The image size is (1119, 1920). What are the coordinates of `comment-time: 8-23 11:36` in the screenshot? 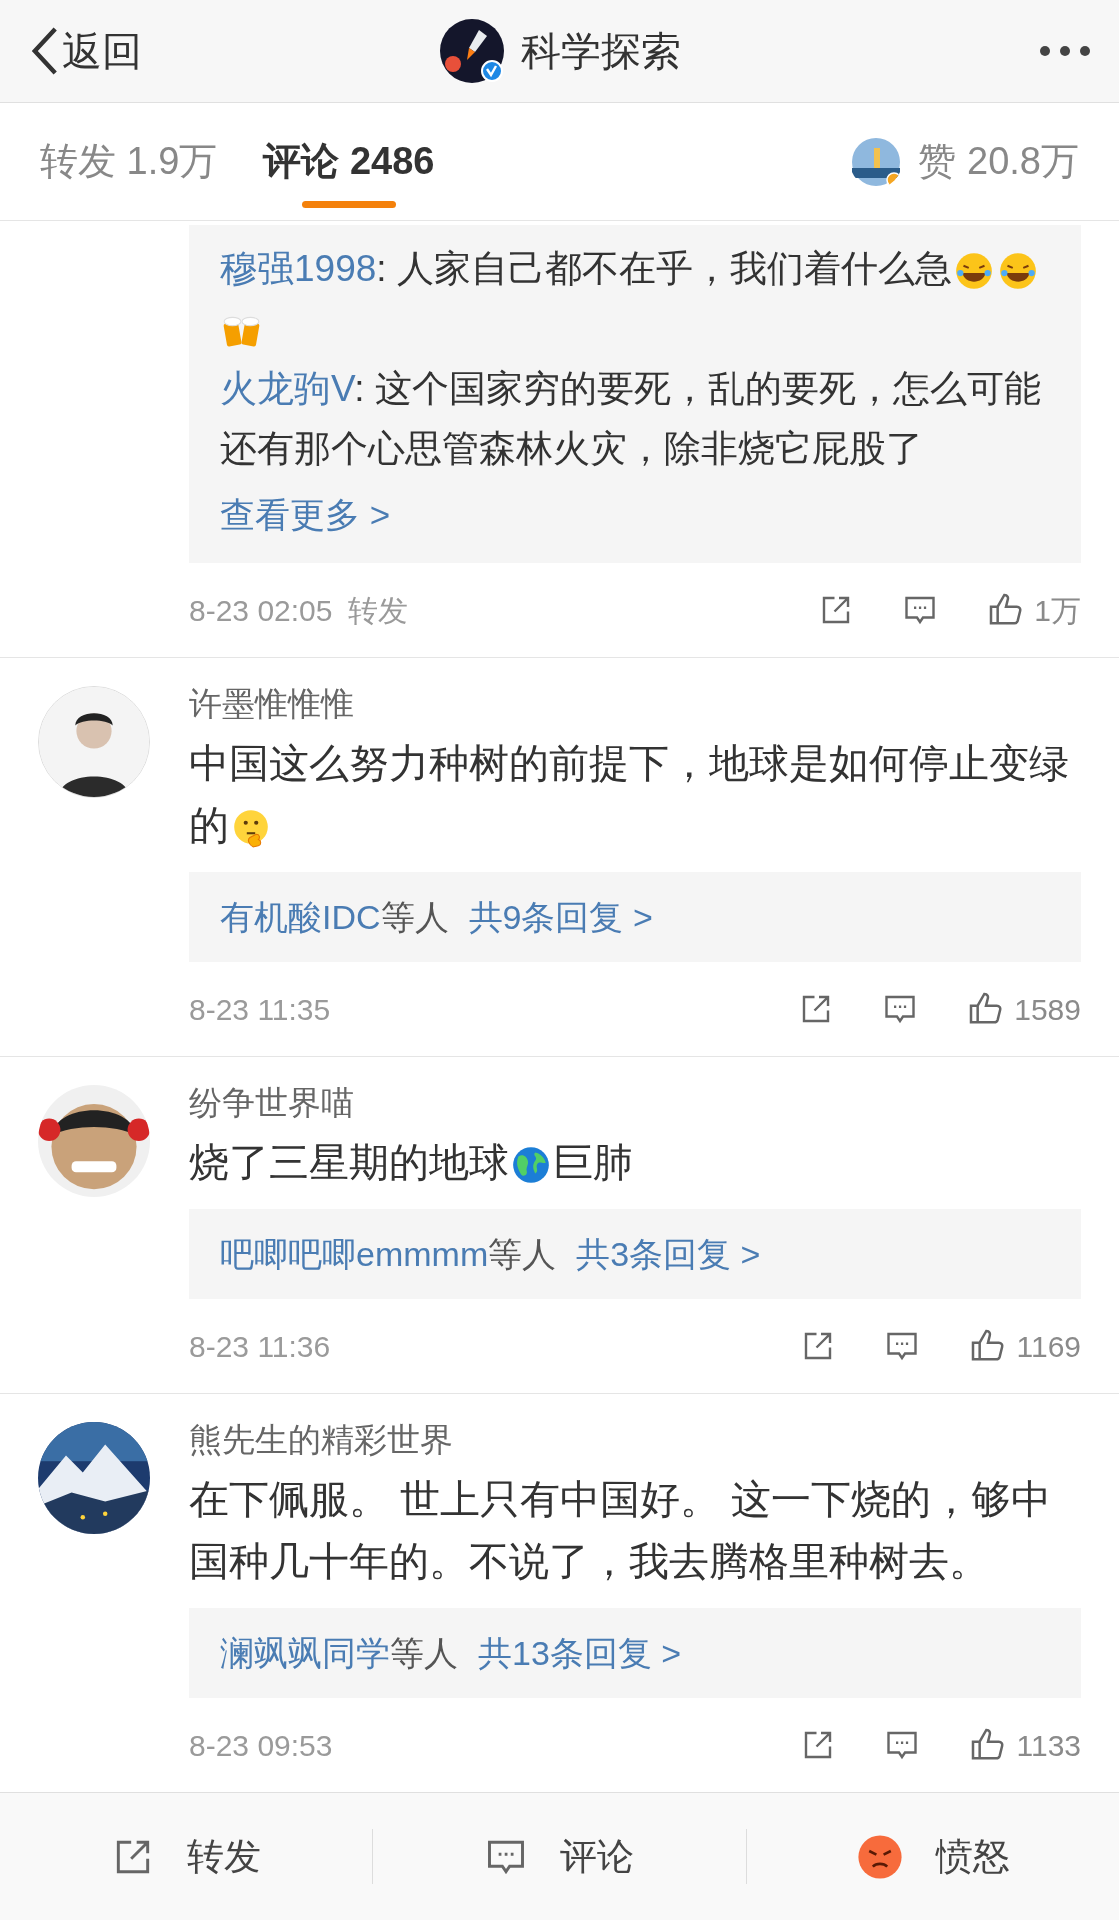 It's located at (260, 1346).